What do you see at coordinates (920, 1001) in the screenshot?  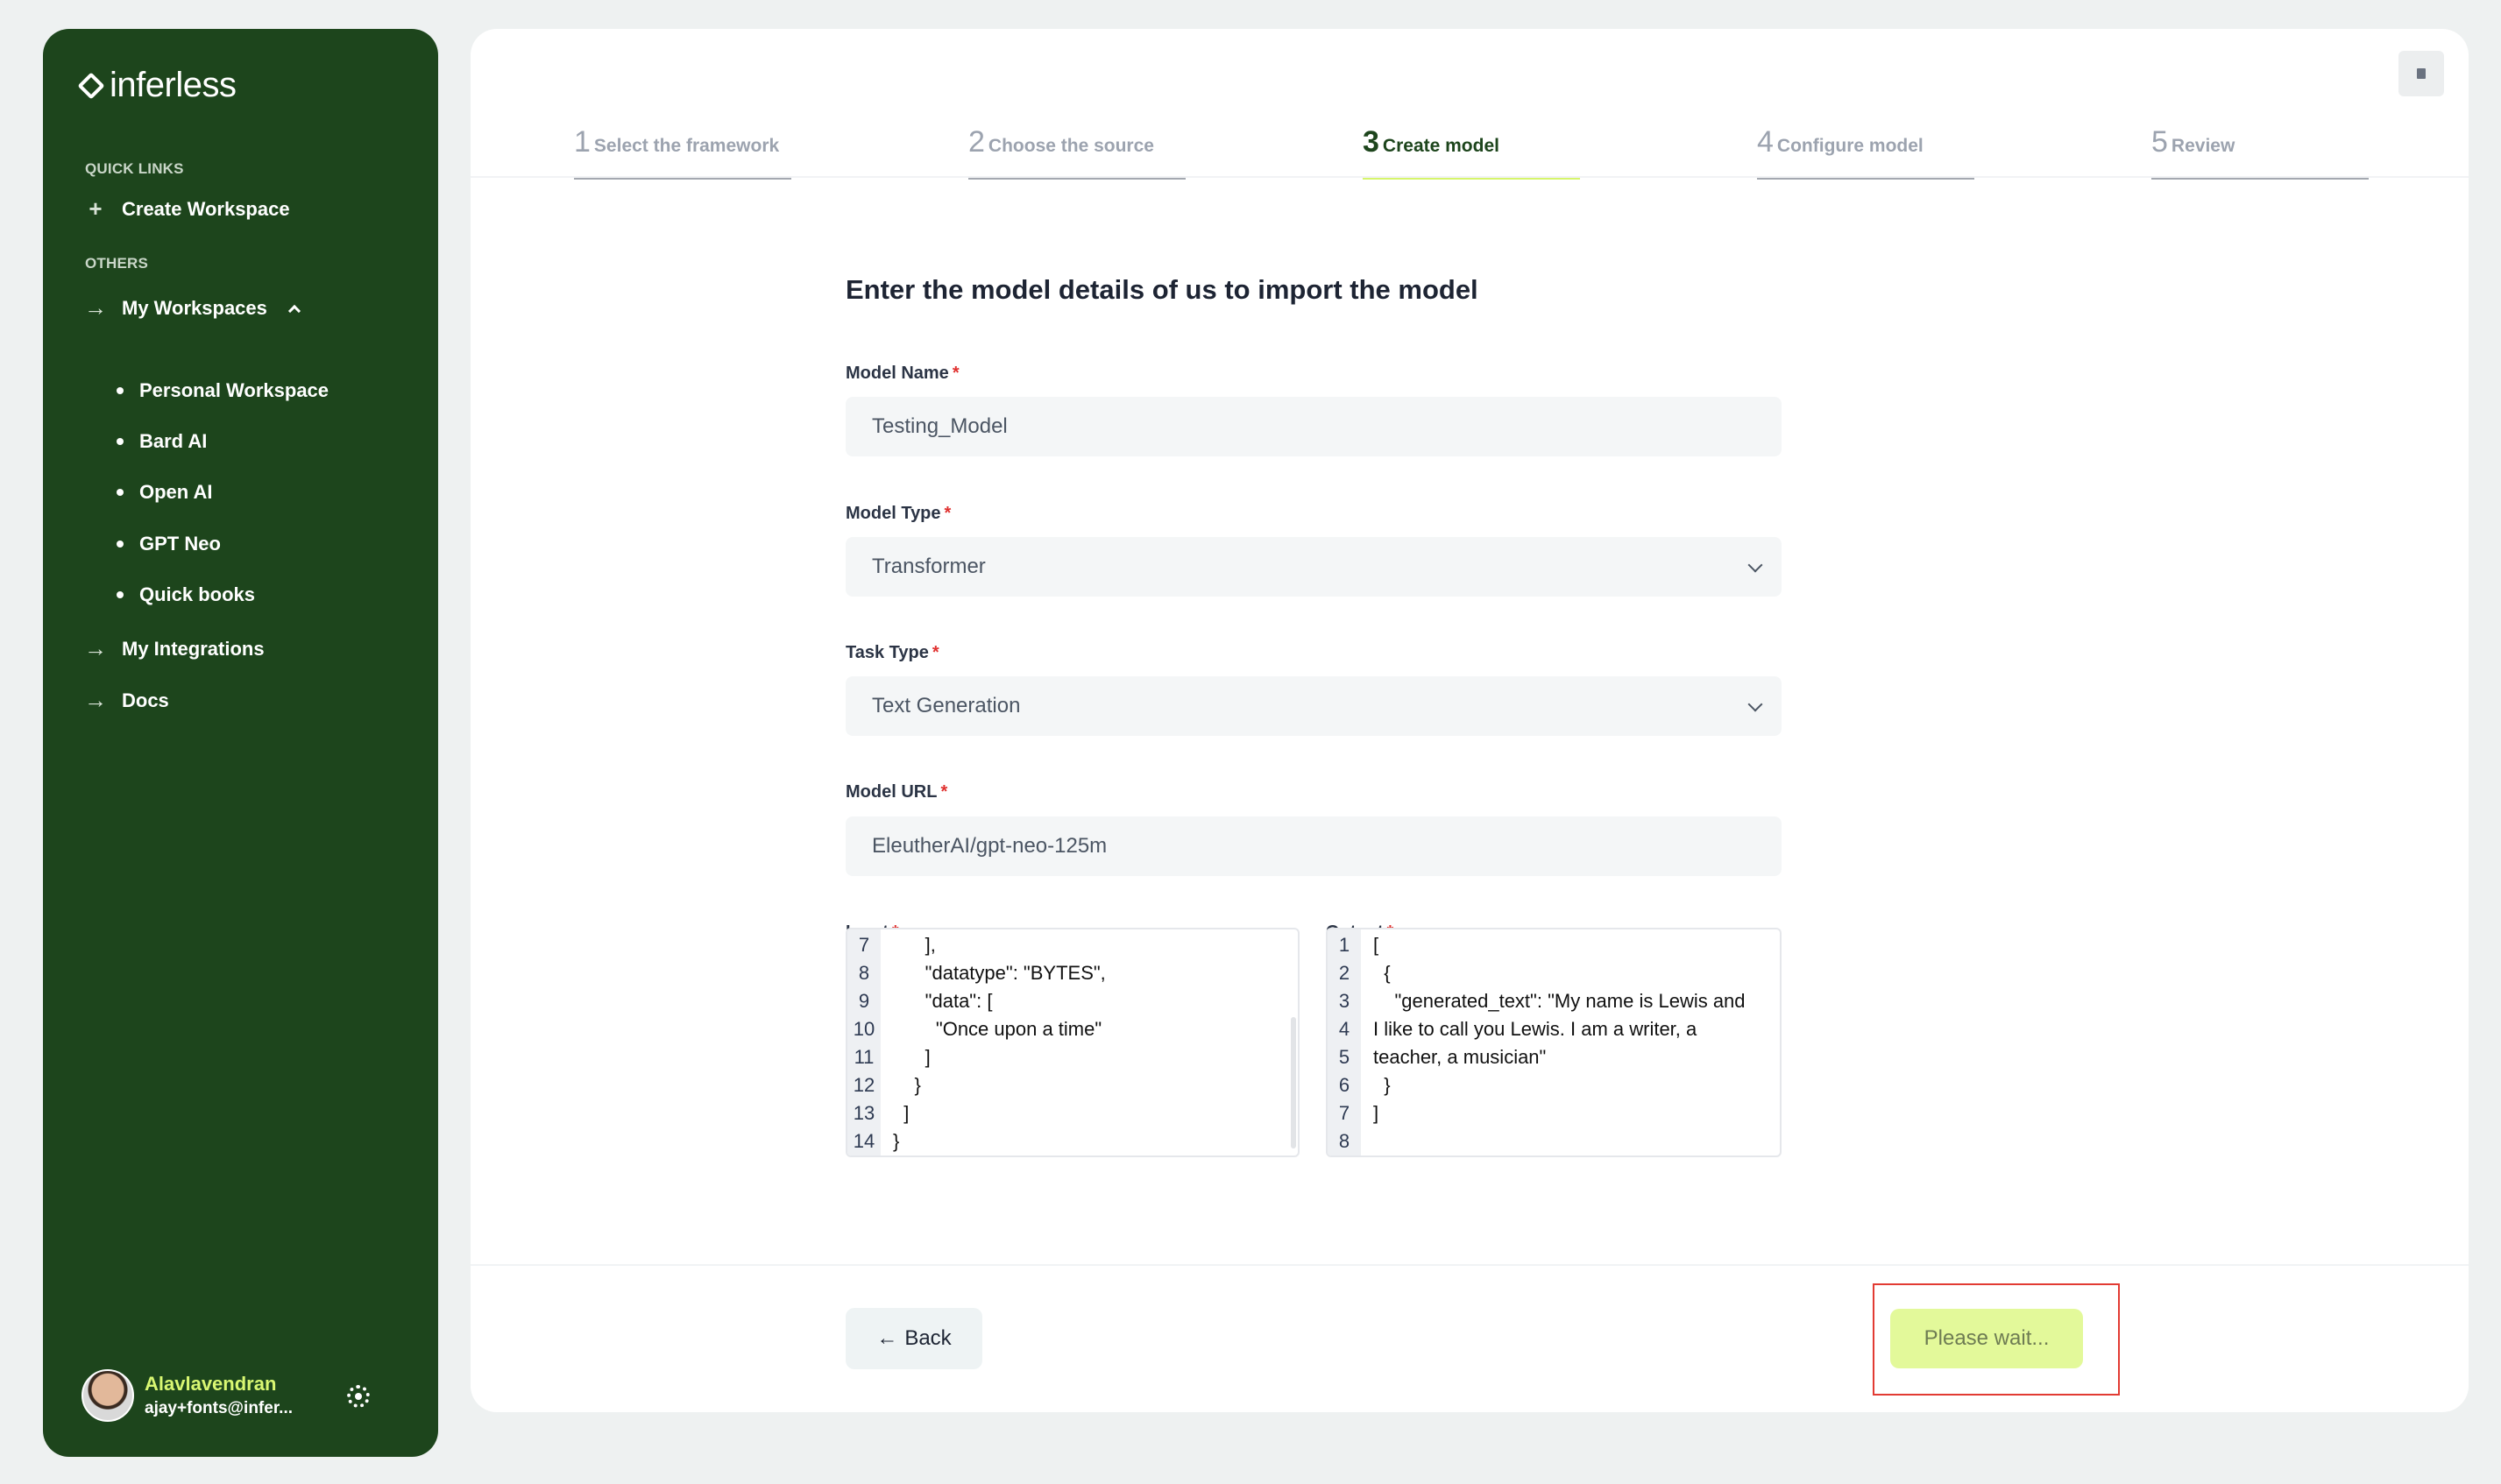 I see `editor-line: 9 "data": [` at bounding box center [920, 1001].